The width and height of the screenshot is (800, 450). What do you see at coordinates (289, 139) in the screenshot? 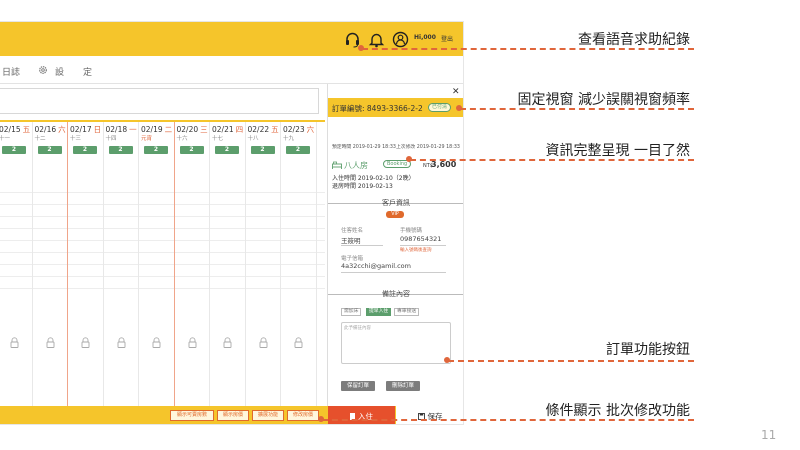
I see `day-lunar: 十九` at bounding box center [289, 139].